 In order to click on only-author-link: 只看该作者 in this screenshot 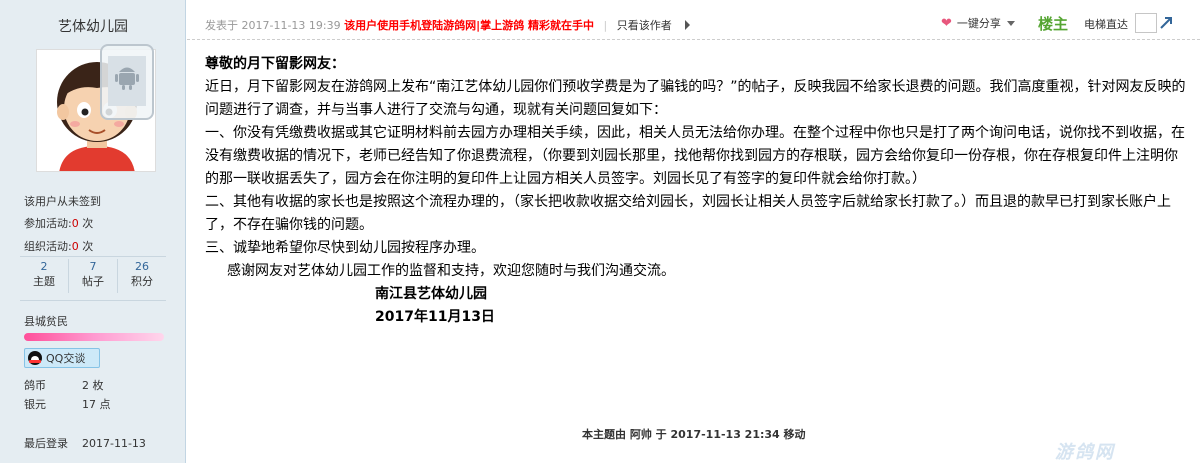, I will do `click(644, 25)`.